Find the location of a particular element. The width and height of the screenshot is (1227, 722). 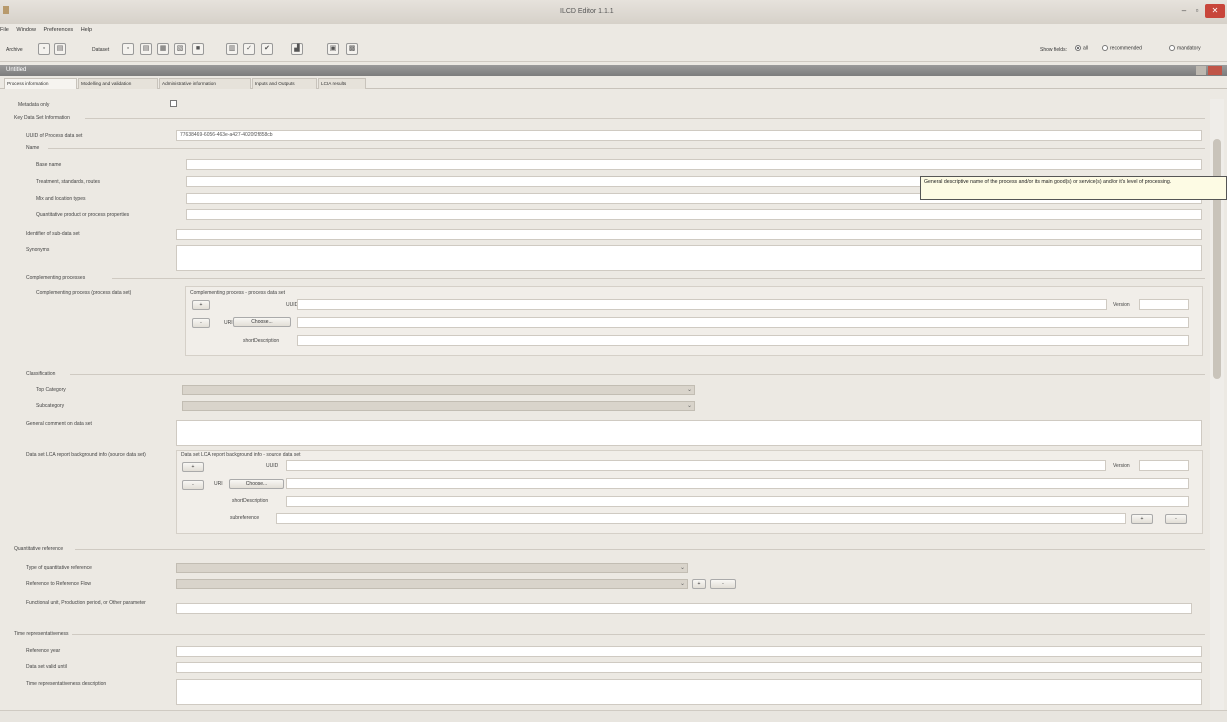

radio-all is located at coordinates (1078, 48).